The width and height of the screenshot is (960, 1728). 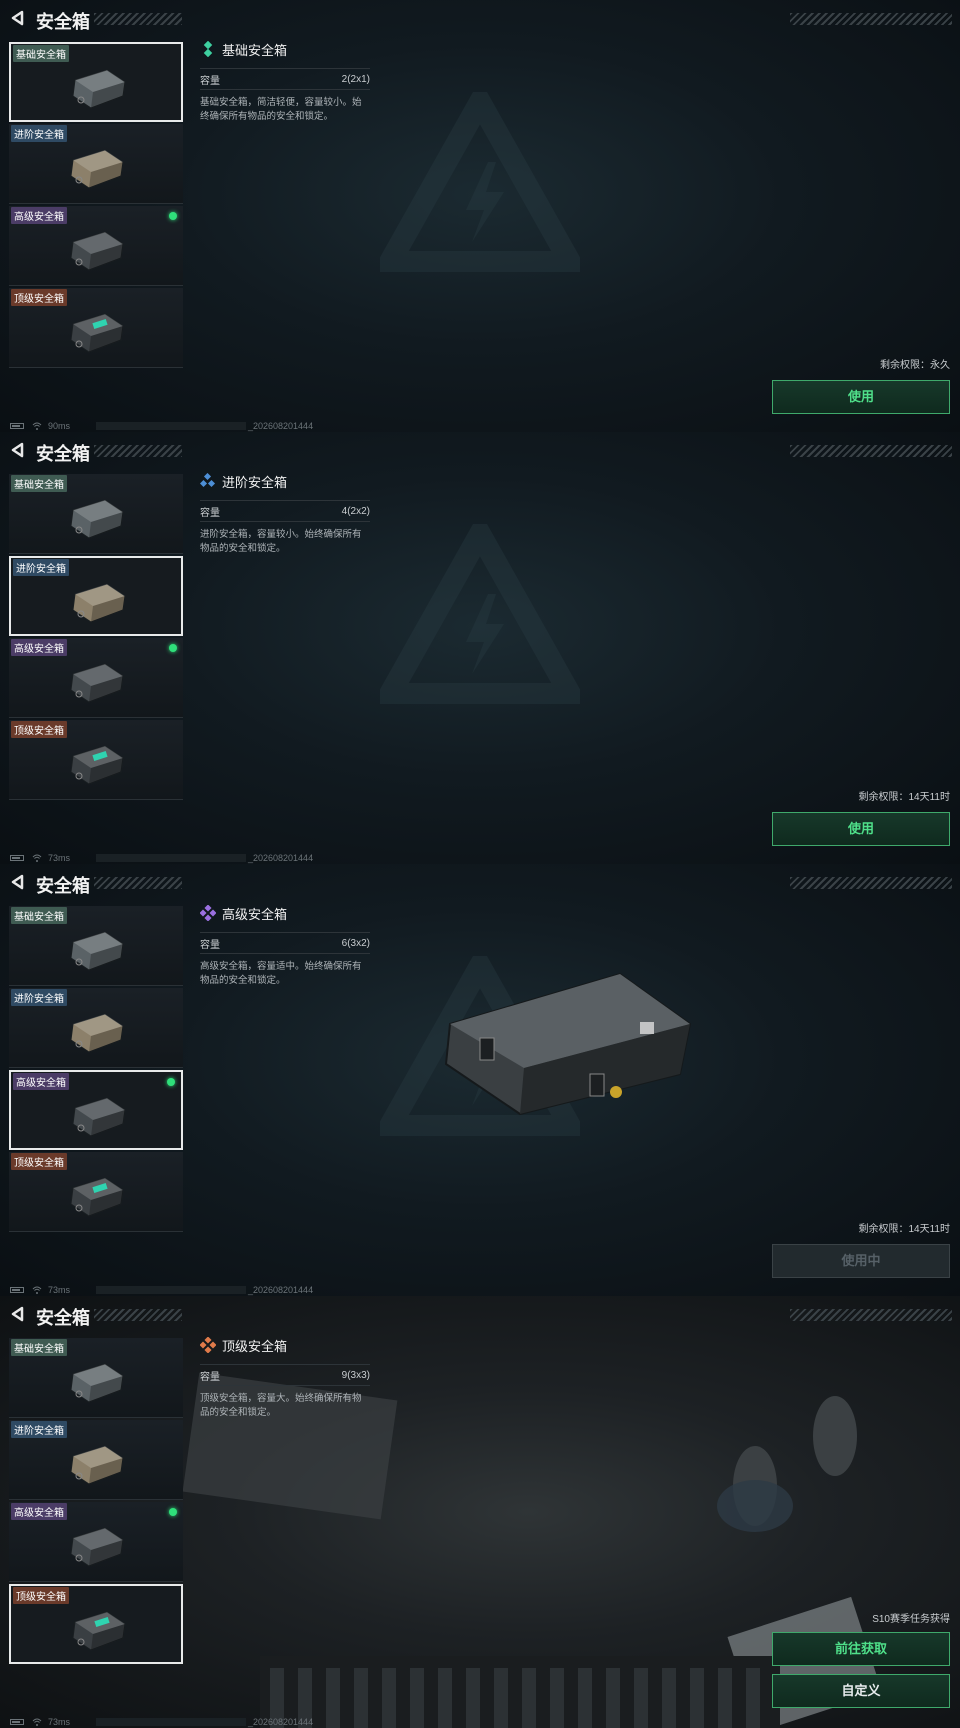 What do you see at coordinates (281, 541) in the screenshot?
I see `item-description: 进阶安全箱，容量较小。始终确保所有物品的安全和锁定。` at bounding box center [281, 541].